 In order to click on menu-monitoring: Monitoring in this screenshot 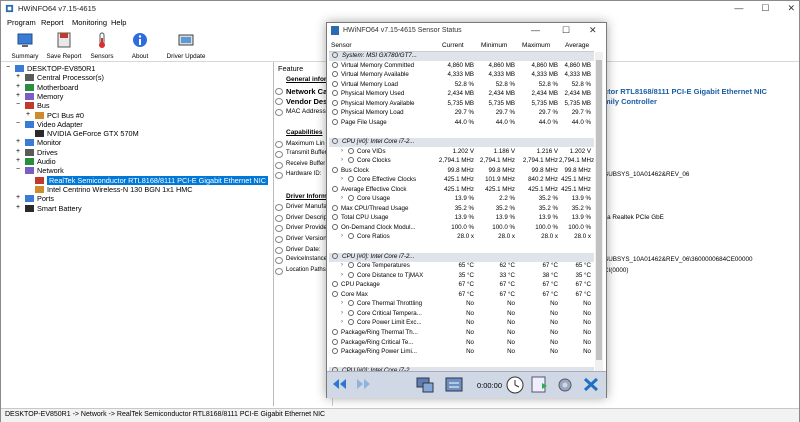, I will do `click(89, 22)`.